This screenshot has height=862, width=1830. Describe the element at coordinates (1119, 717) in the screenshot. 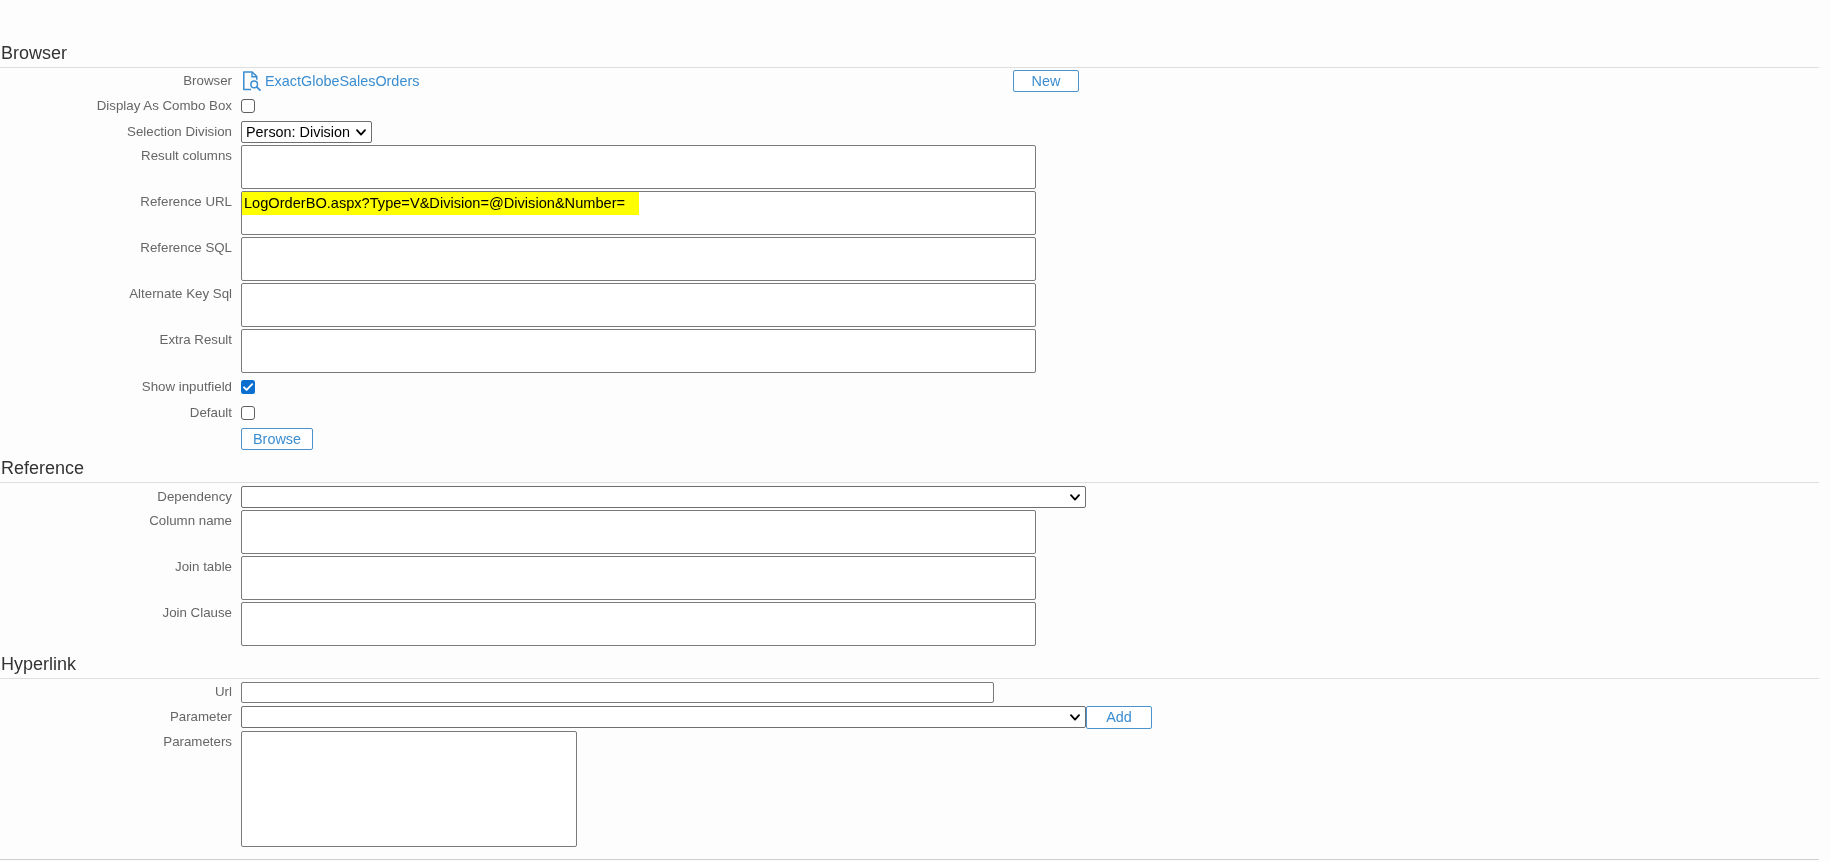

I see `button: Add` at that location.